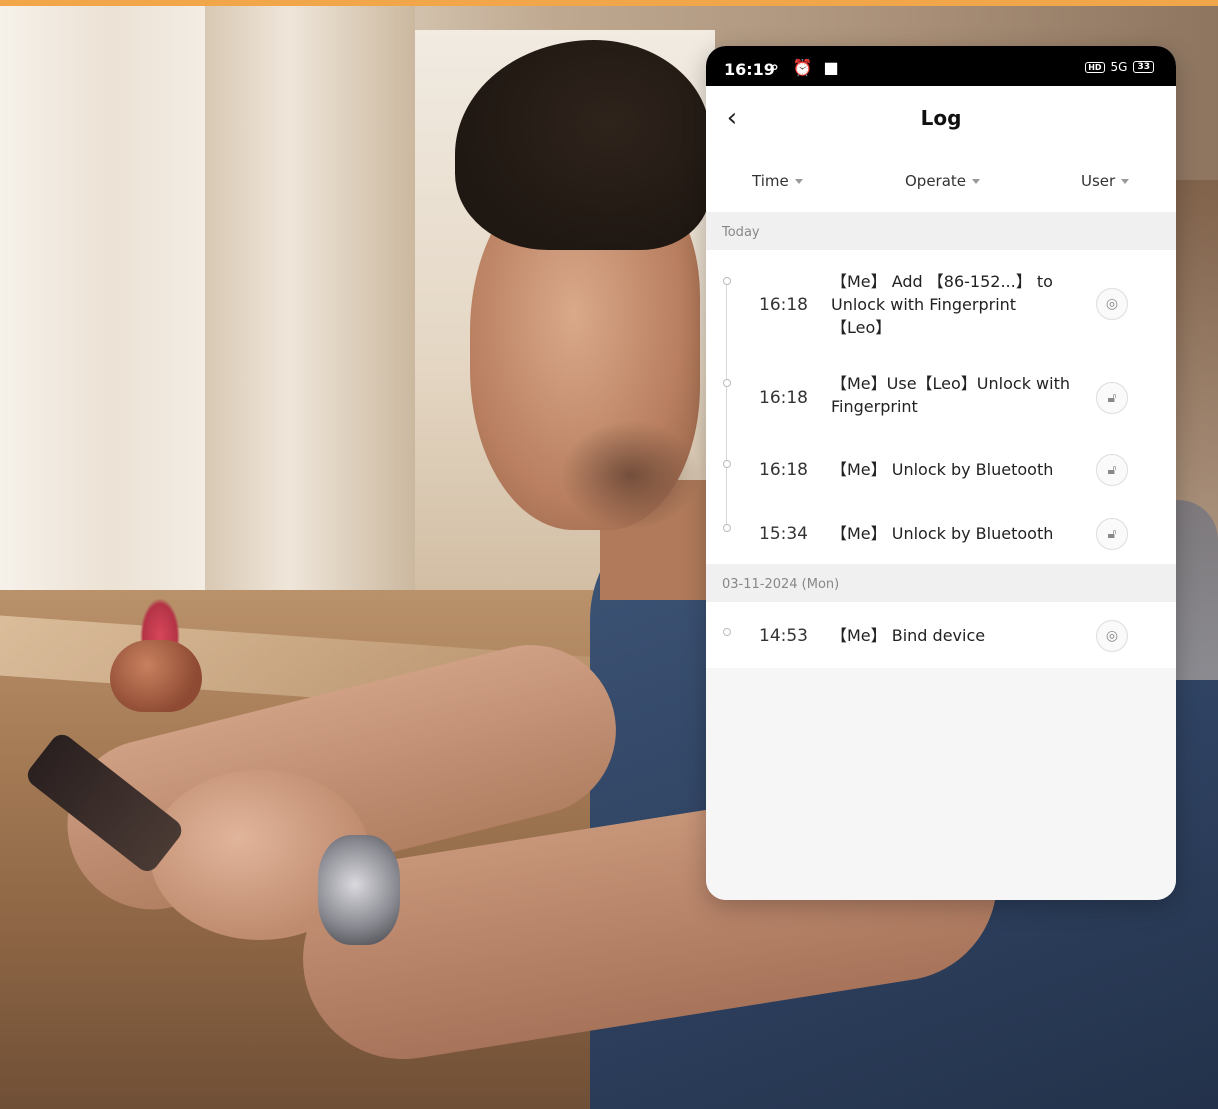 This screenshot has width=1218, height=1109. I want to click on log-entry: 15:34 【Me】 Unlock by Bluetooth 🔓︎, so click(941, 538).